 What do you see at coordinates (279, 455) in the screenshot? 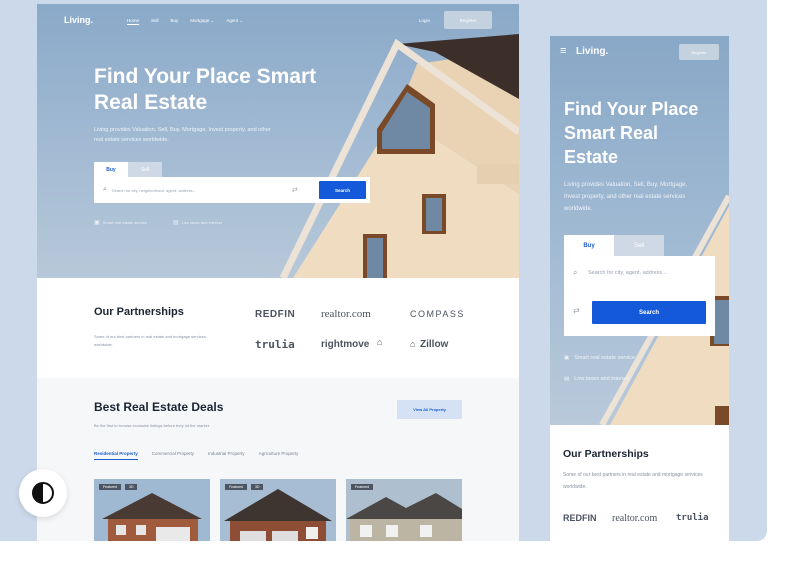
I see `tab-agriculture: Agriculture Property` at bounding box center [279, 455].